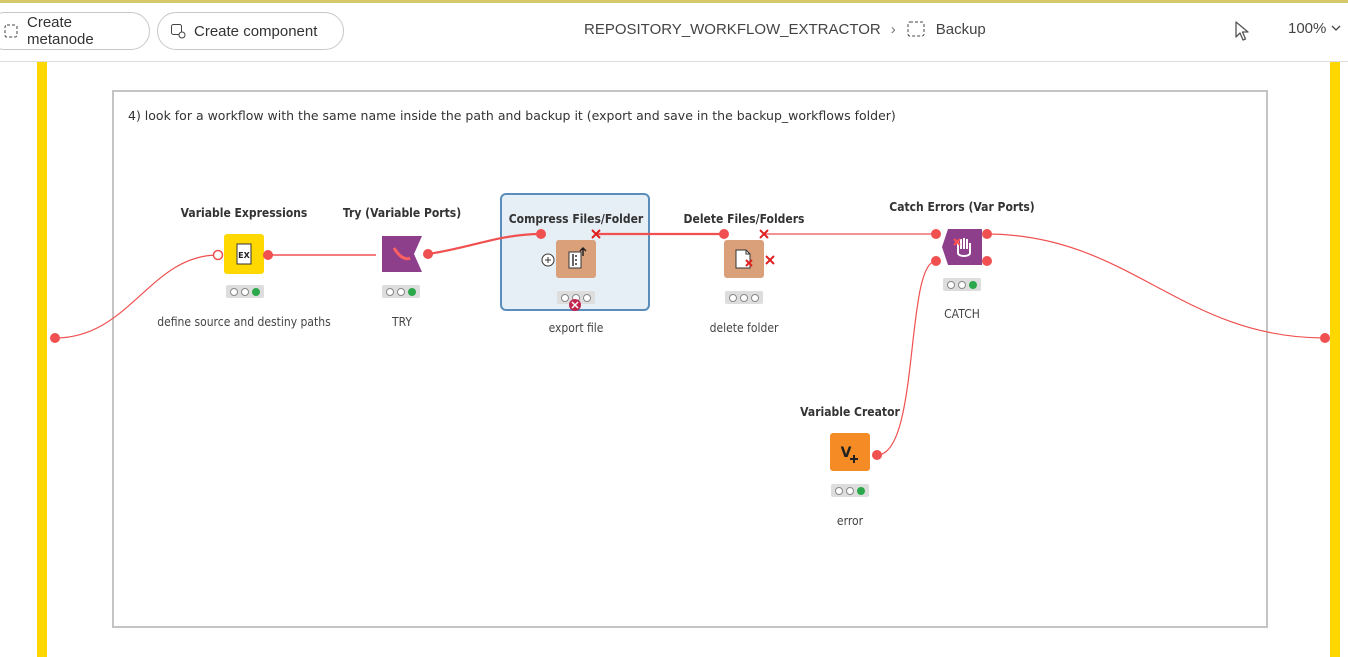 The height and width of the screenshot is (657, 1348). Describe the element at coordinates (850, 490) in the screenshot. I see `node-status-variable-creator` at that location.